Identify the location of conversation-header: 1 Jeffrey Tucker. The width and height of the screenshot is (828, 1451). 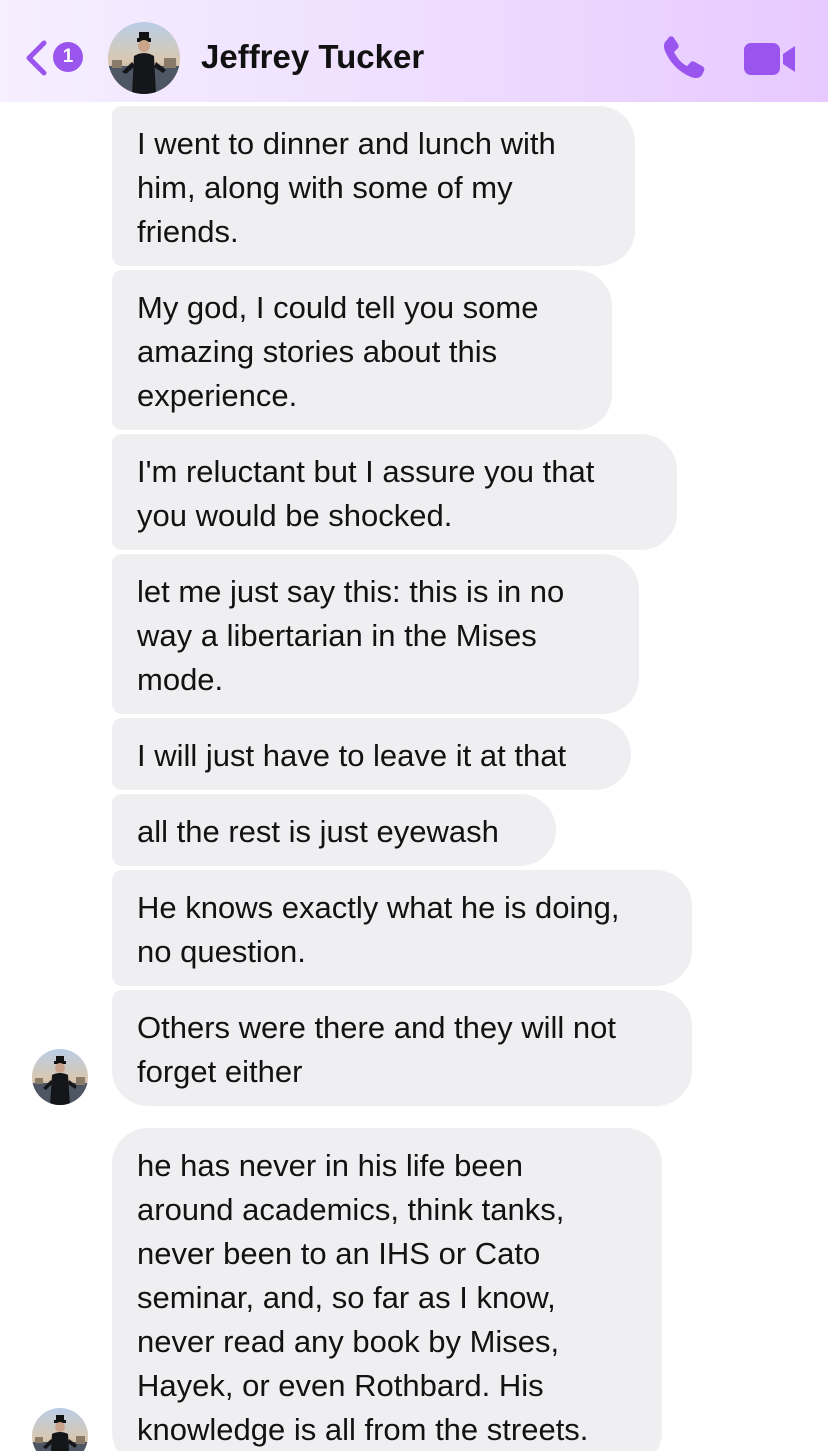
(414, 51).